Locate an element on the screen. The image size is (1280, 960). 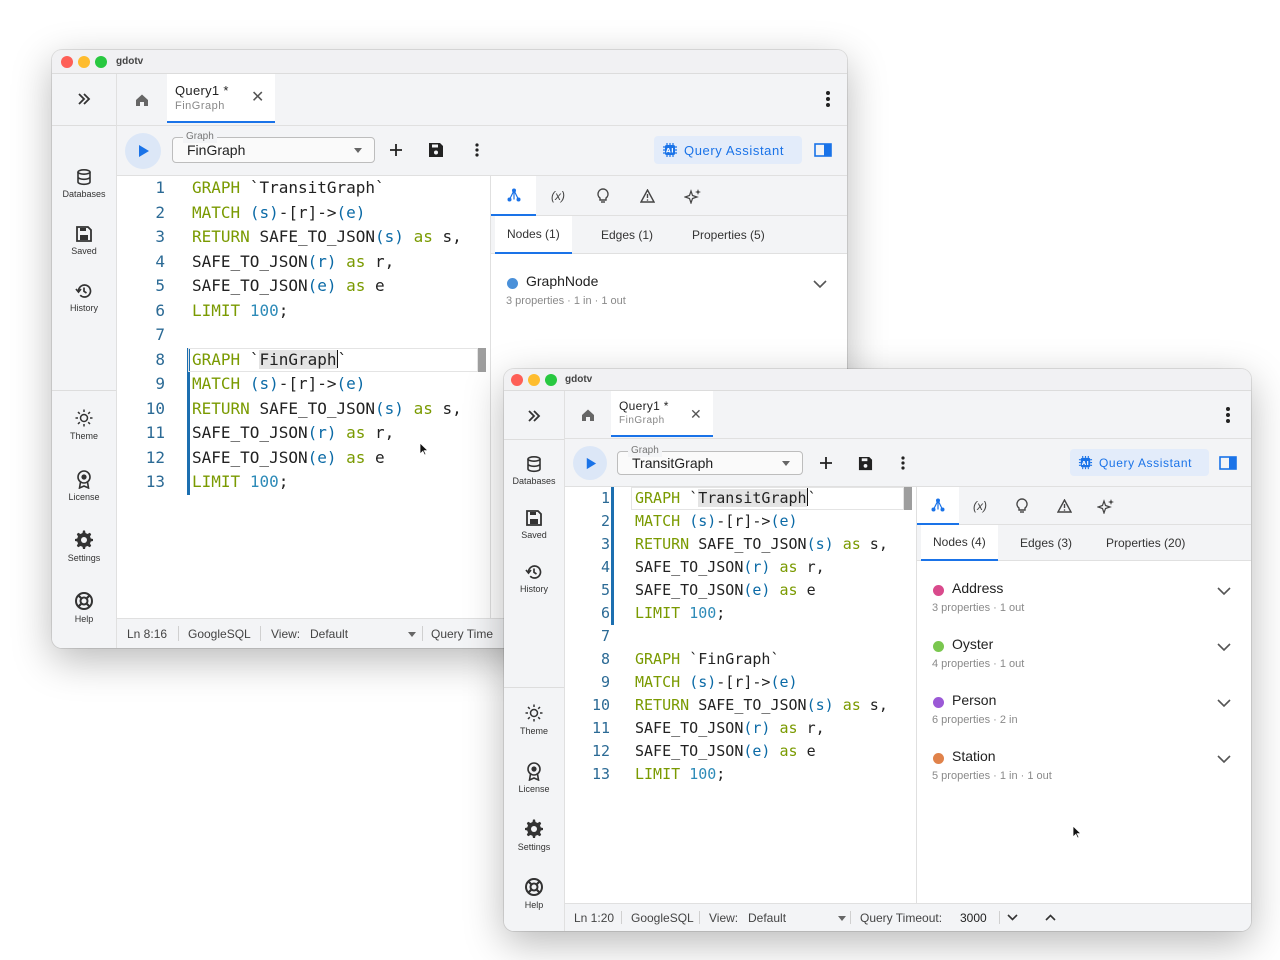
code-line: 5 SAFE_TO_JSON(e) as e is located at coordinates (303, 286).